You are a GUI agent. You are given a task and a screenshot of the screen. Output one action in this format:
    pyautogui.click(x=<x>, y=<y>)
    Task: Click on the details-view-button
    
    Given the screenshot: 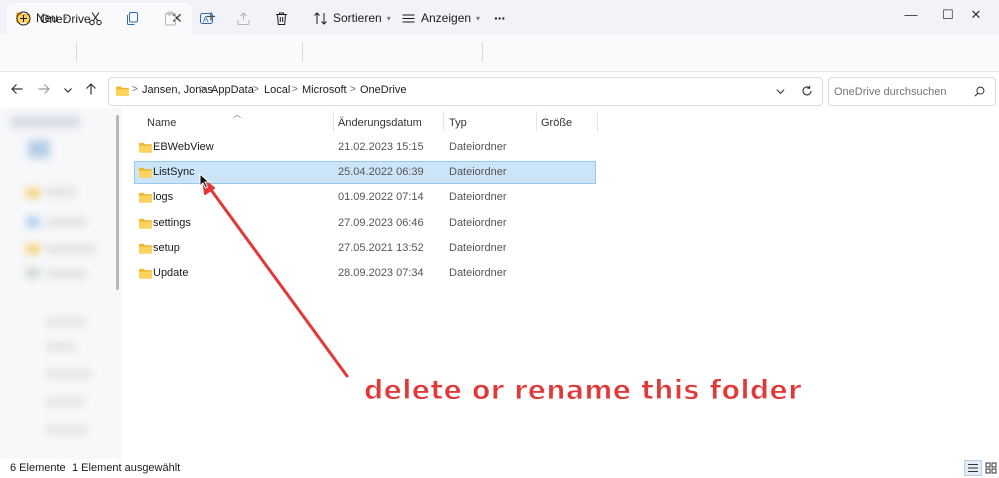 What is the action you would take?
    pyautogui.click(x=973, y=468)
    